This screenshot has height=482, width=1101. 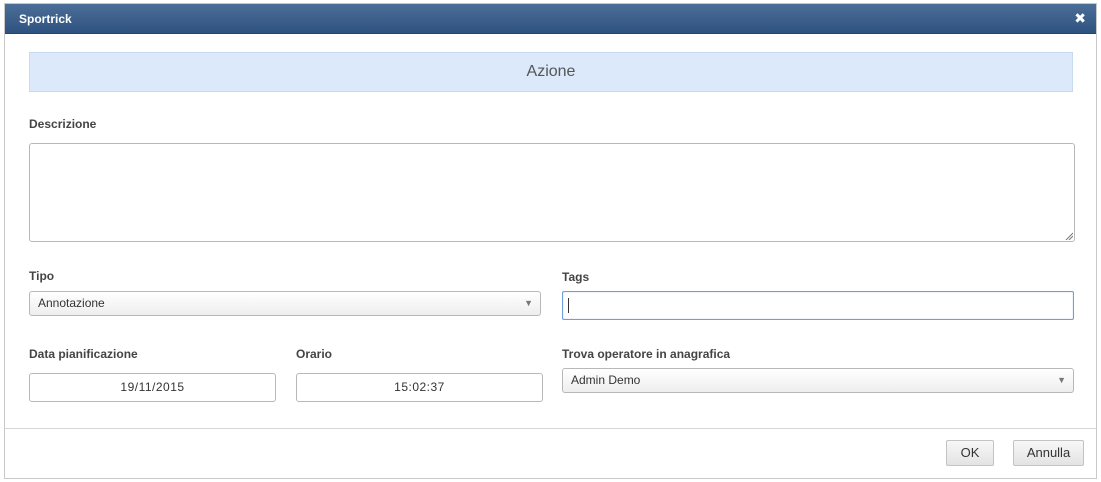 I want to click on section-header: Azione, so click(x=551, y=72).